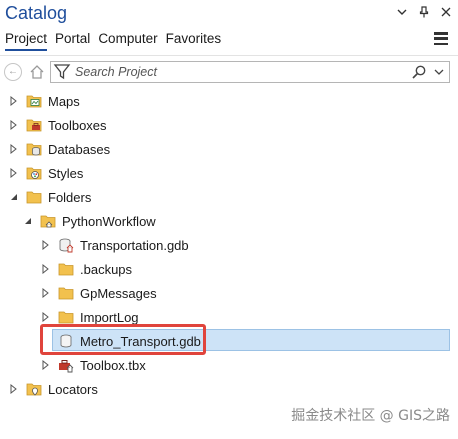 The height and width of the screenshot is (439, 458). I want to click on toolbox-icon, so click(66, 365).